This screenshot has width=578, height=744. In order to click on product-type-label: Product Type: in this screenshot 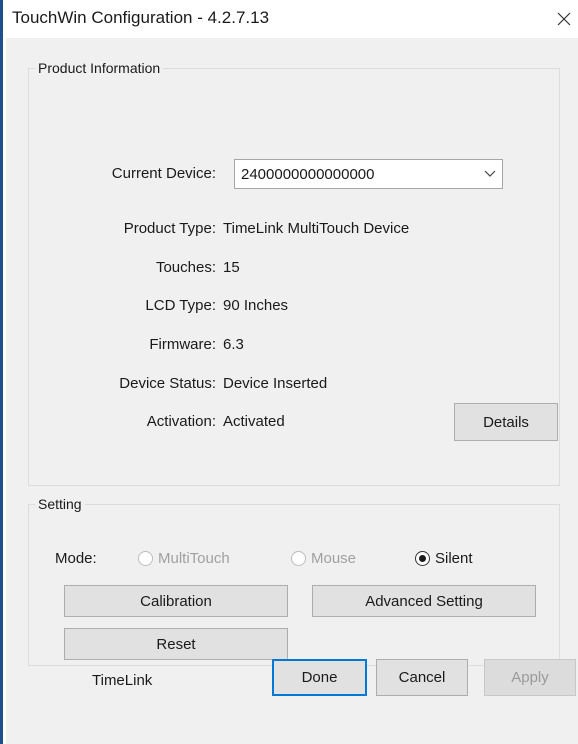, I will do `click(169, 228)`.